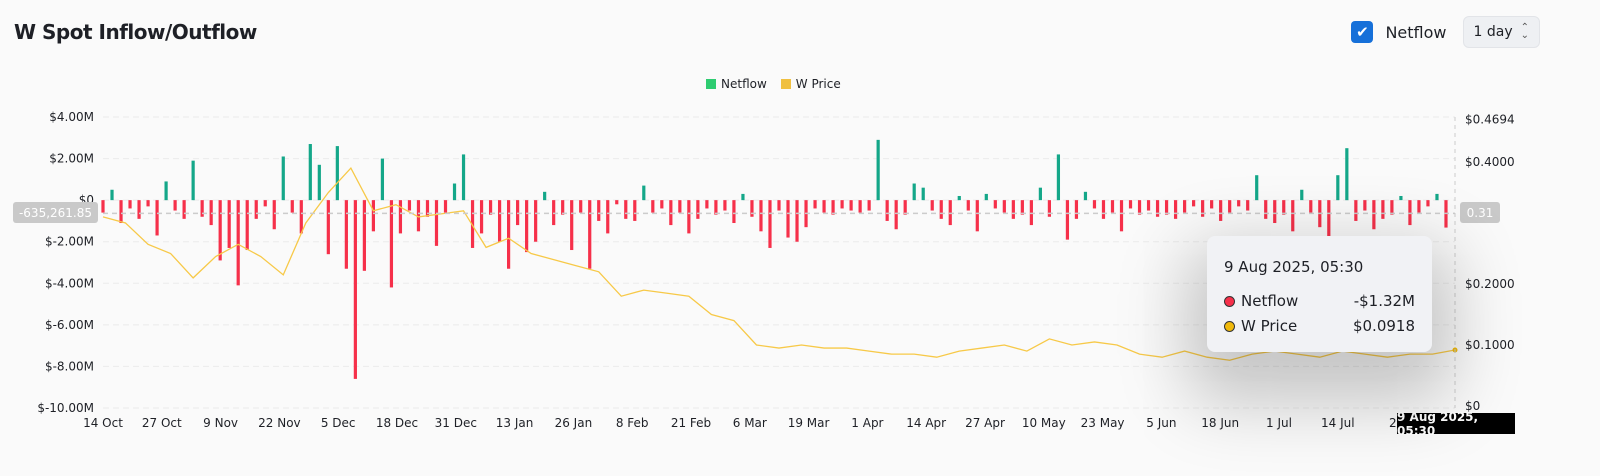  What do you see at coordinates (69, 242) in the screenshot?
I see `y-left-tick: $-2.00M` at bounding box center [69, 242].